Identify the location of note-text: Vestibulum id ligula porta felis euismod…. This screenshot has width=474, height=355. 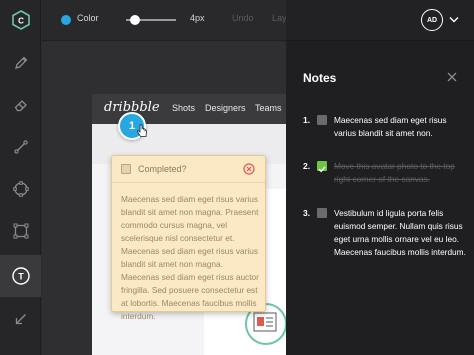
(400, 232).